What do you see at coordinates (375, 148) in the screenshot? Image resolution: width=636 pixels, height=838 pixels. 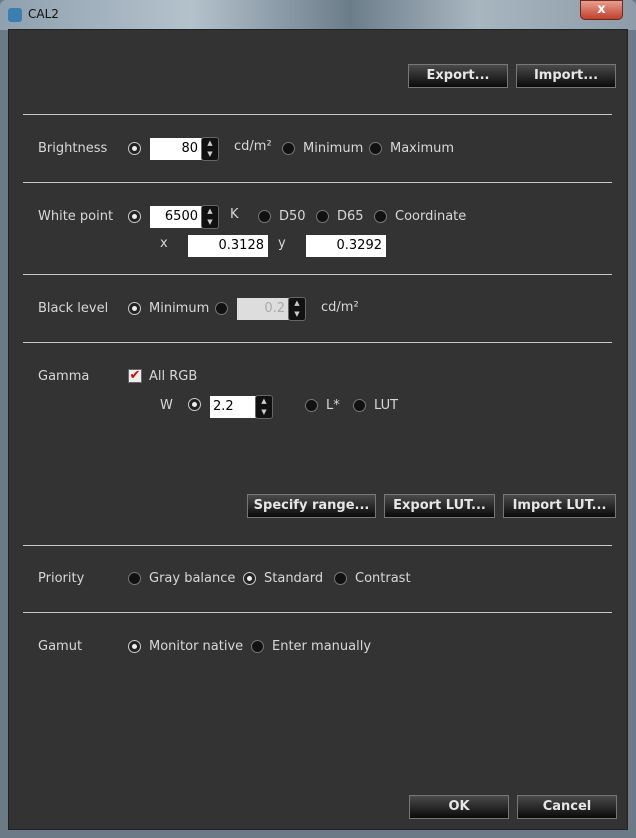 I see `brightness-maximum-radio` at bounding box center [375, 148].